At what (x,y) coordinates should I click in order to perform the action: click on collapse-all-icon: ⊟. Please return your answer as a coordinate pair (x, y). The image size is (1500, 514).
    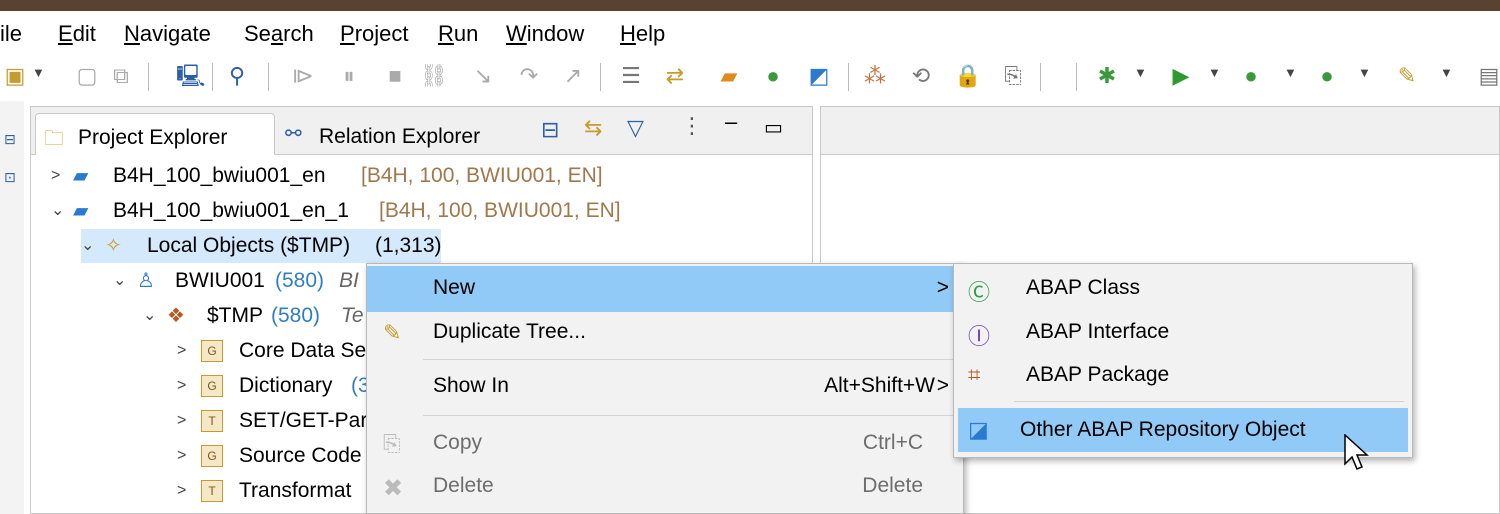
    Looking at the image, I should click on (550, 130).